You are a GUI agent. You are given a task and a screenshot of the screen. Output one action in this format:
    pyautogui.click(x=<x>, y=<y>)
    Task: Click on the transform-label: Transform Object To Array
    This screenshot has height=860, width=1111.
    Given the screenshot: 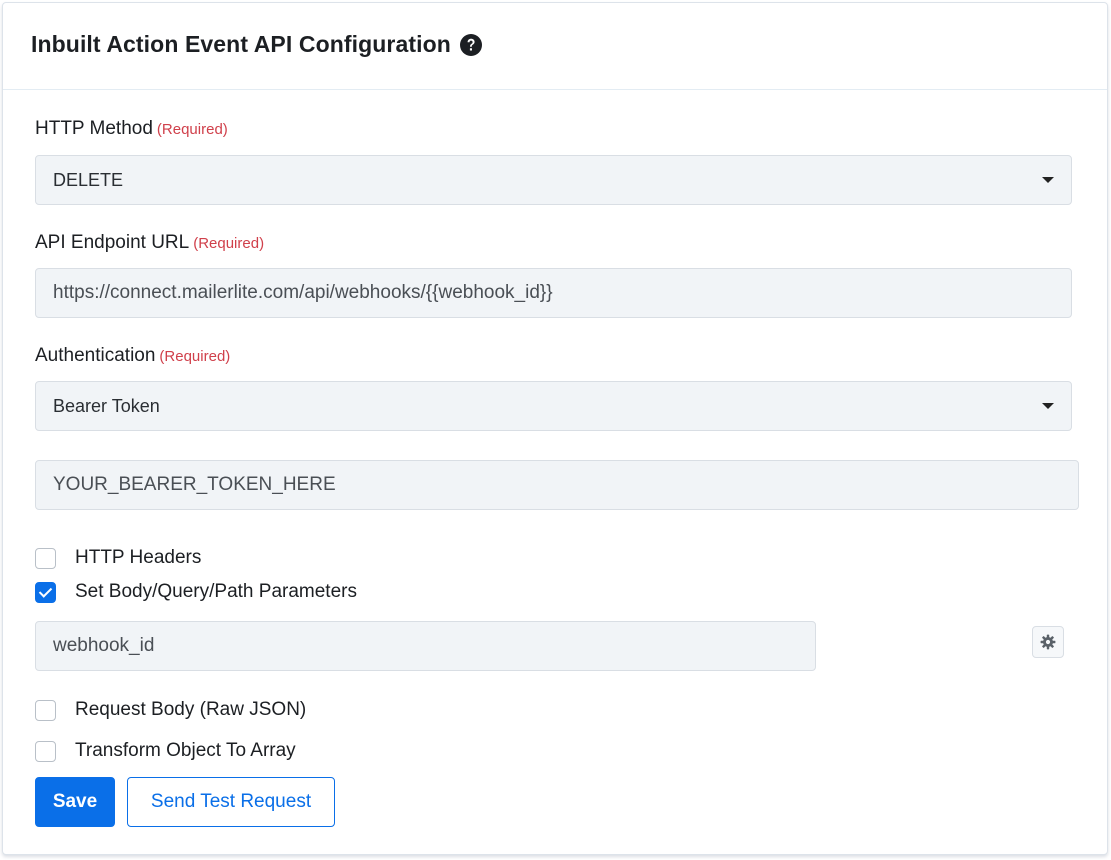 What is the action you would take?
    pyautogui.click(x=185, y=750)
    